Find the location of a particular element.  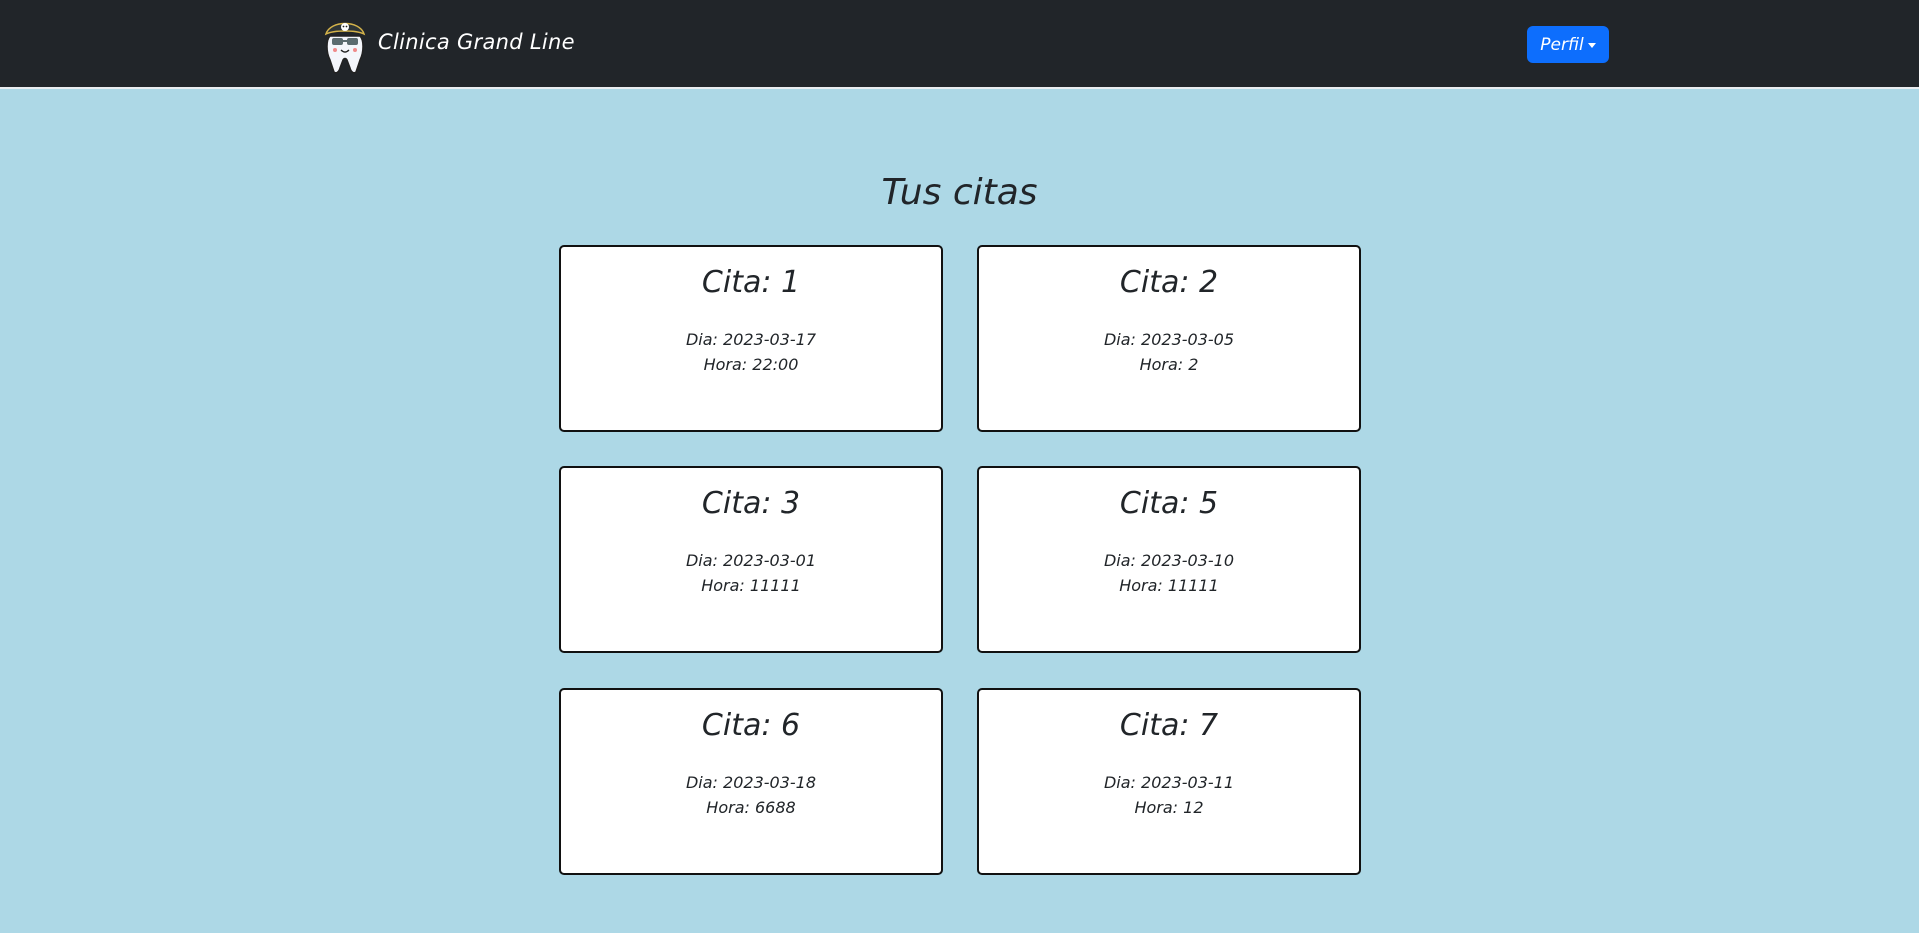

appointment-title: Cita: 3 is located at coordinates (751, 503).